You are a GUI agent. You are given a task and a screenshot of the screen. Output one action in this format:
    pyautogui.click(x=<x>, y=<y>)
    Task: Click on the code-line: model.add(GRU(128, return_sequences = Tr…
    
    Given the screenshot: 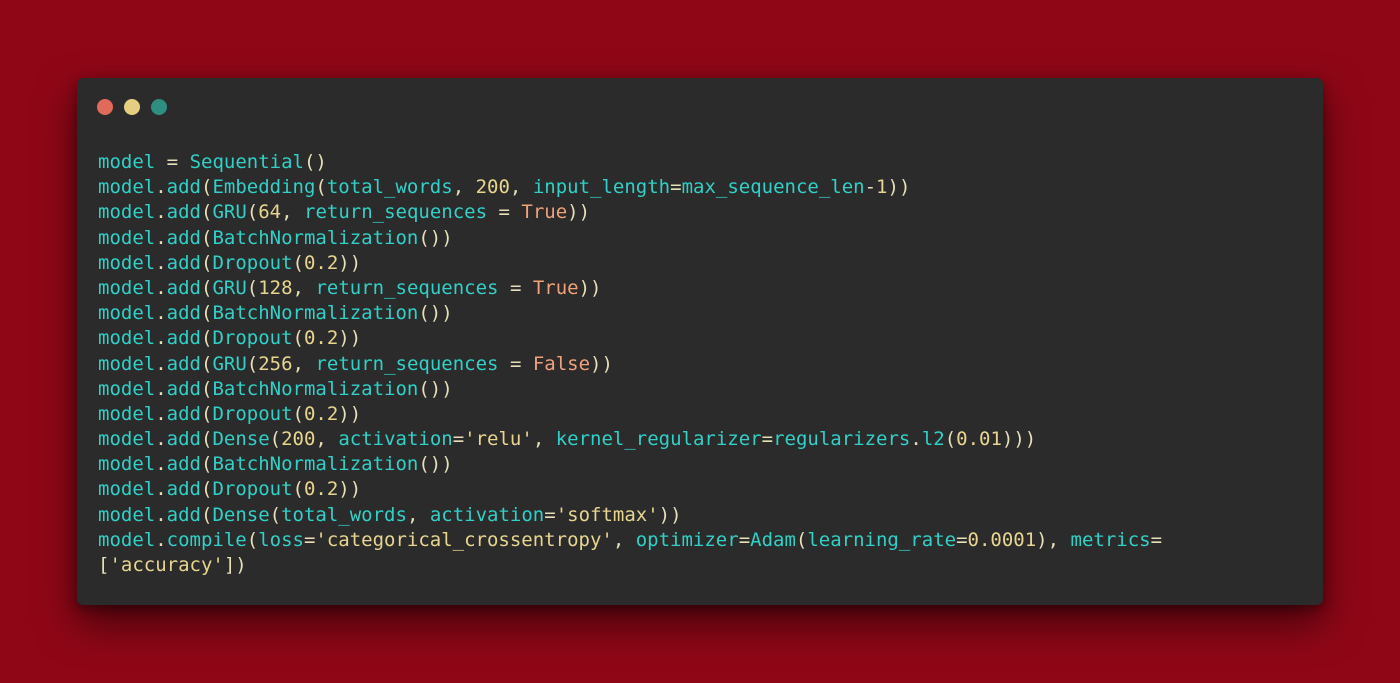 What is the action you would take?
    pyautogui.click(x=350, y=287)
    